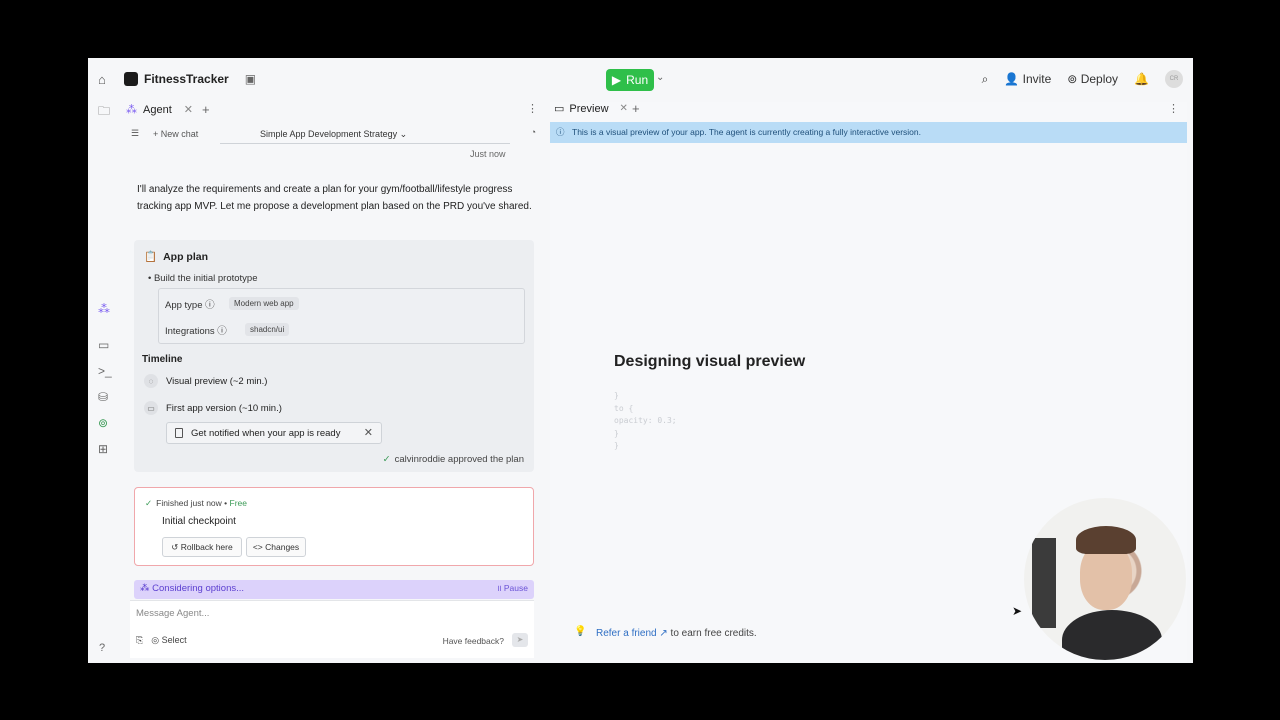 This screenshot has width=1280, height=720. Describe the element at coordinates (1092, 79) in the screenshot. I see `deploy-button: ⊚ Deploy` at that location.